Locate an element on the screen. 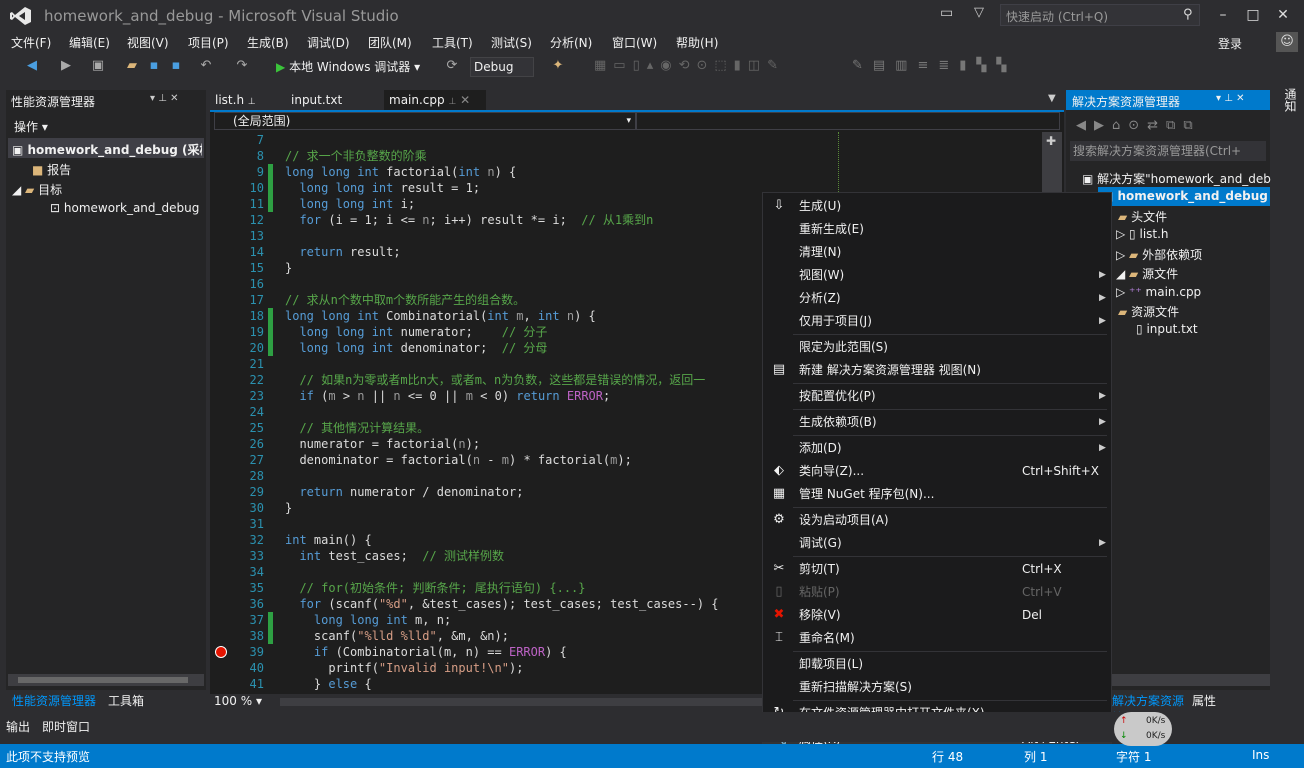  tab-input-txt: input.txt is located at coordinates (316, 100).